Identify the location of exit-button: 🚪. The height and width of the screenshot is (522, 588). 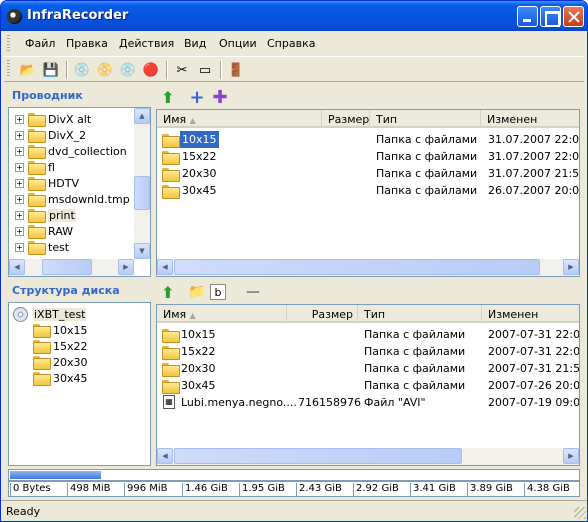
(236, 70).